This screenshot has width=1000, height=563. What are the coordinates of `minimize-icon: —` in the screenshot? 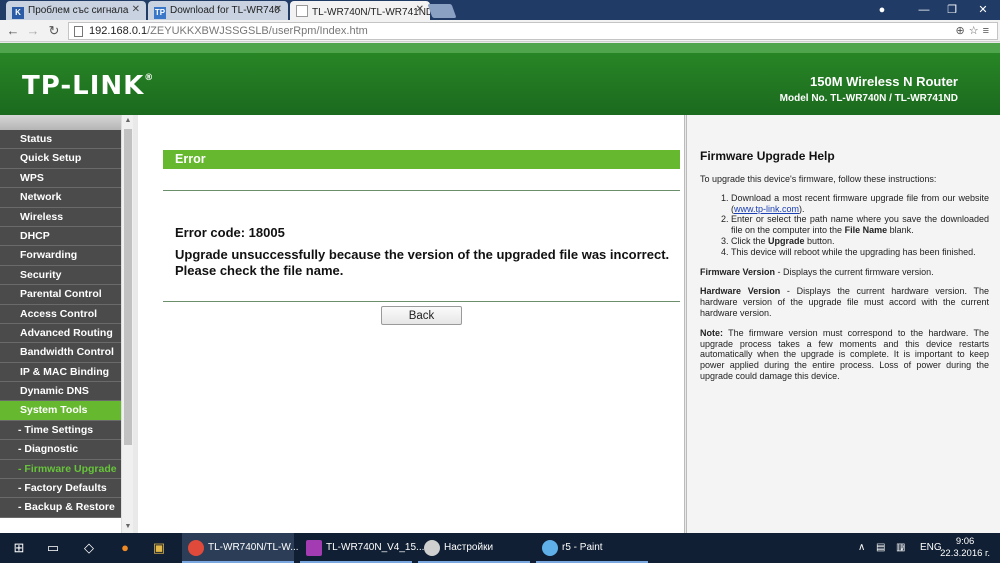 It's located at (924, 10).